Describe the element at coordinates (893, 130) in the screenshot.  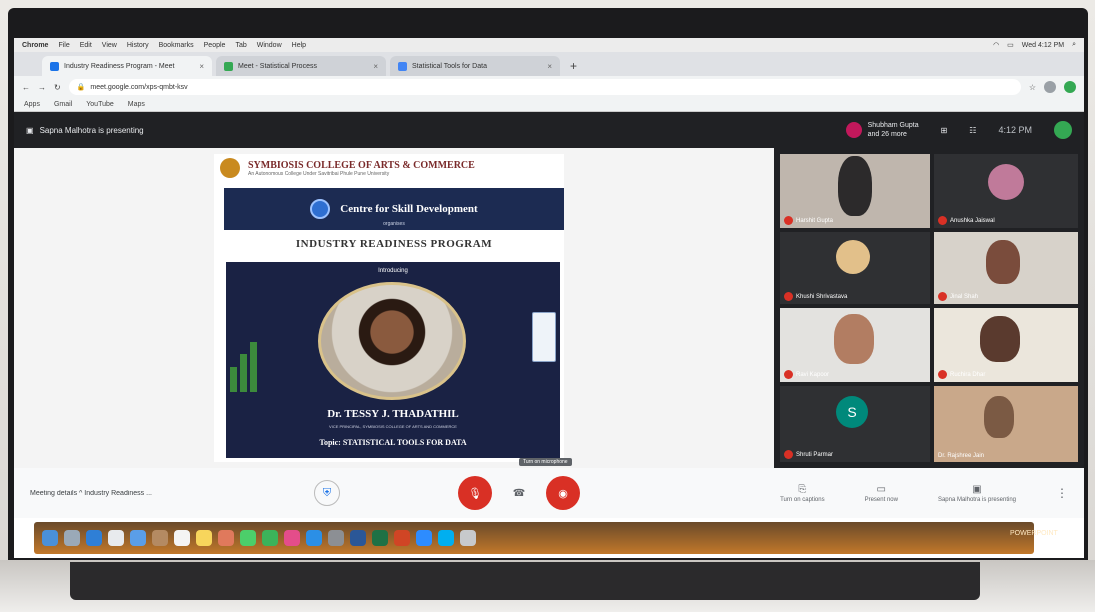
I see `joined-text: Shubham Gupta and 26 more` at that location.